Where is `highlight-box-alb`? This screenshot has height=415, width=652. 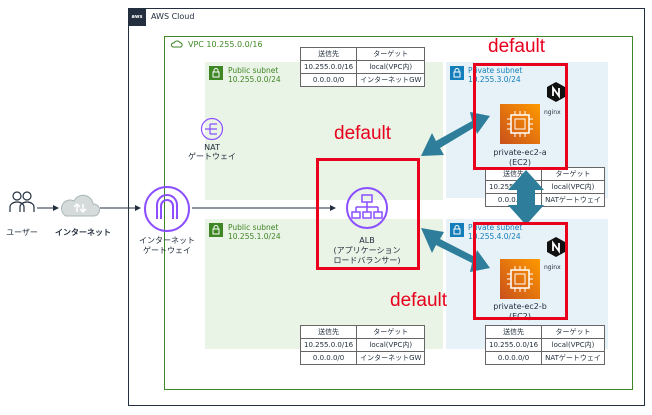
highlight-box-alb is located at coordinates (368, 214).